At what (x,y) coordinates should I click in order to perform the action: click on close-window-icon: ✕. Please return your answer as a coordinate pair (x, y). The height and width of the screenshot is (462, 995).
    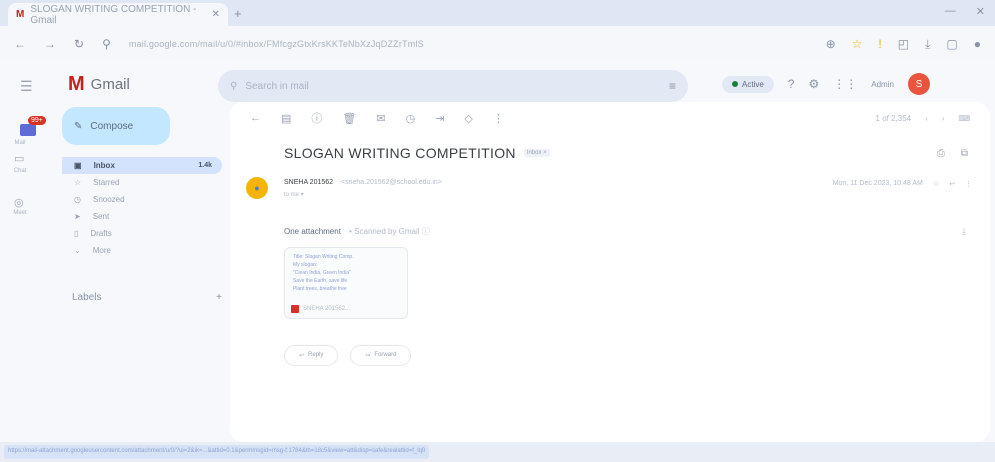
    Looking at the image, I should click on (980, 11).